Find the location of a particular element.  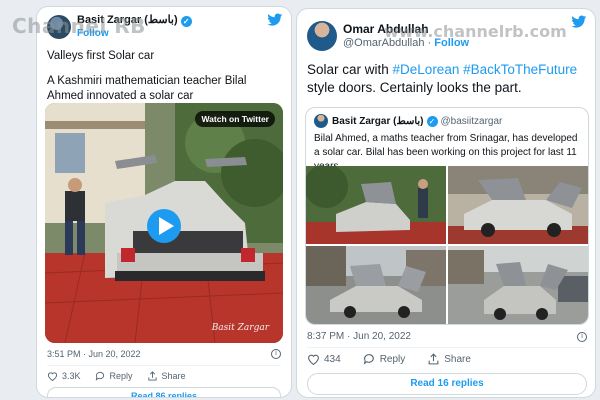

tweet-actions: 434 Reply Share is located at coordinates (389, 359).